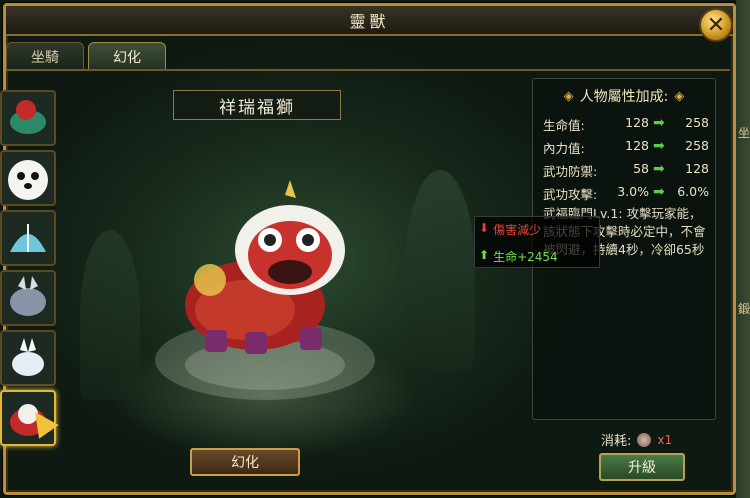 The image size is (750, 498). What do you see at coordinates (525, 257) in the screenshot?
I see `tooltip-hp-text: 生命+2454` at bounding box center [525, 257].